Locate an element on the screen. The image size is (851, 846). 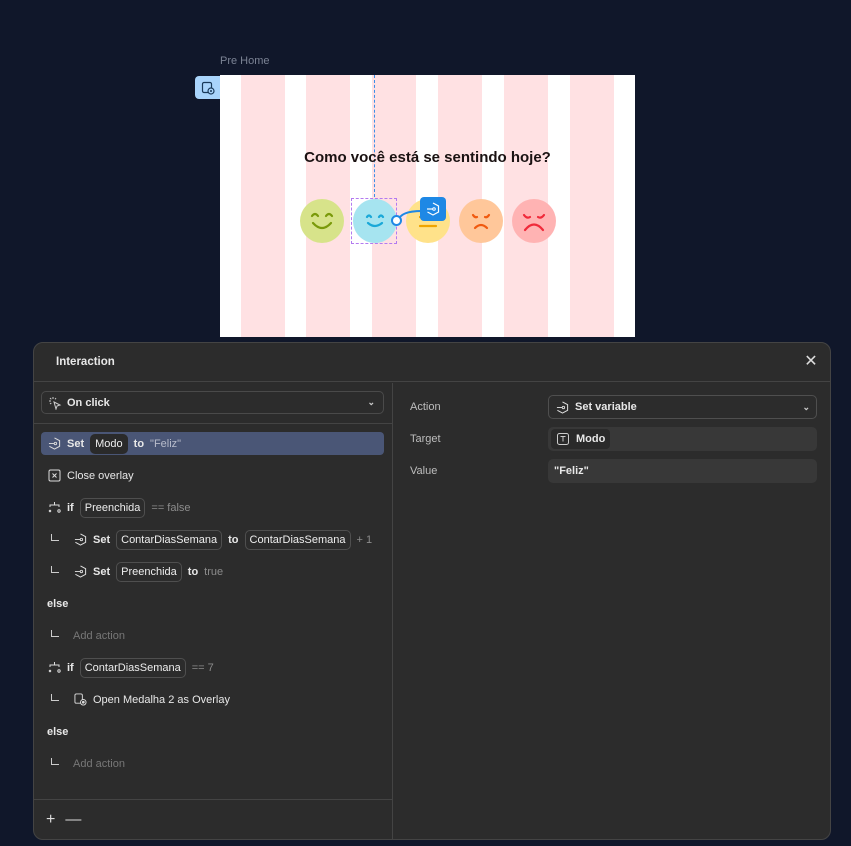
emoji-very-sad is located at coordinates (534, 221).